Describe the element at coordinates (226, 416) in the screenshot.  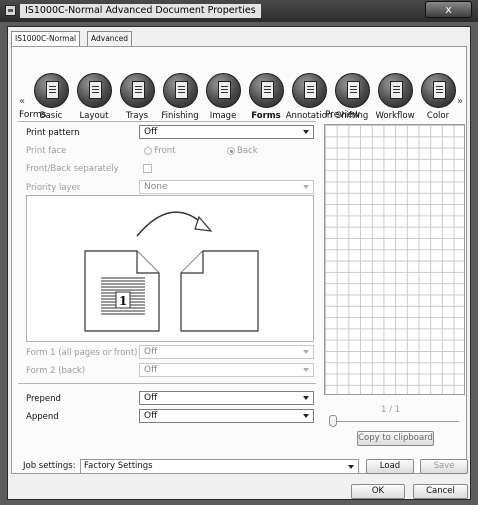
I see `append-select: Off` at that location.